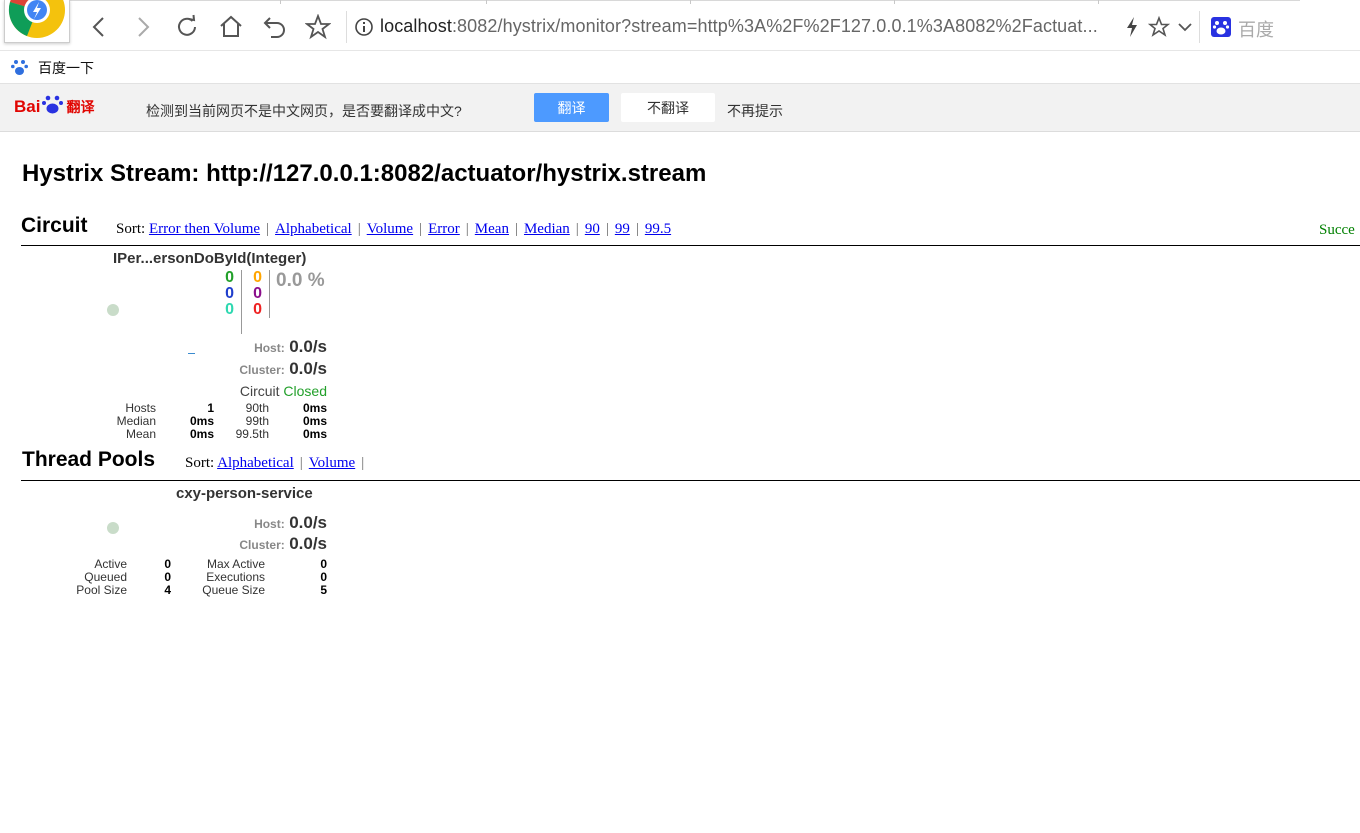  What do you see at coordinates (259, 391) in the screenshot?
I see `circuit-status-label: Circuit` at bounding box center [259, 391].